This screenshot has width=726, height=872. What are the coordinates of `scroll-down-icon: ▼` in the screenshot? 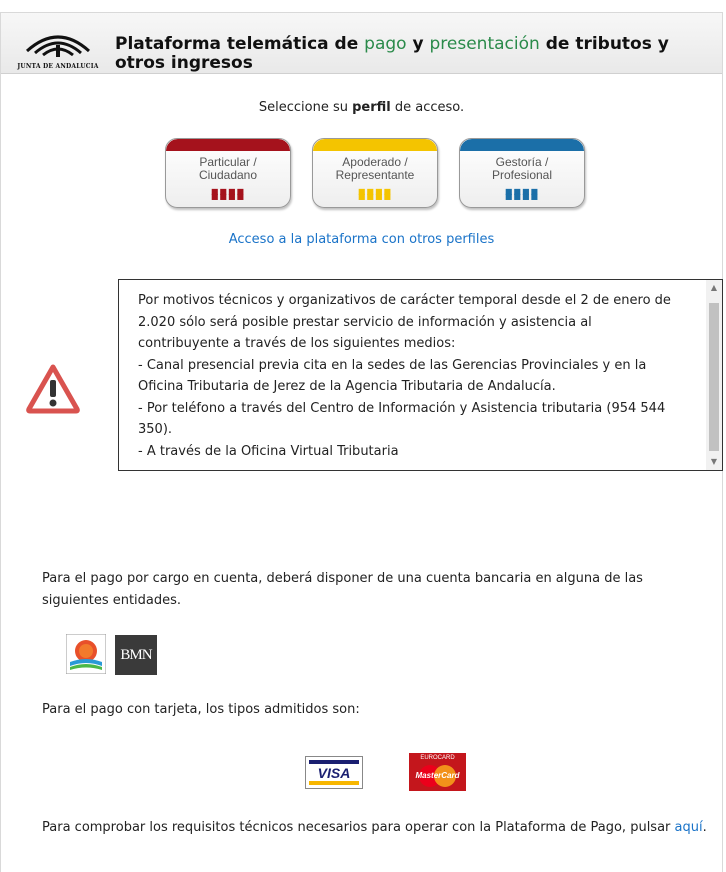 It's located at (714, 462).